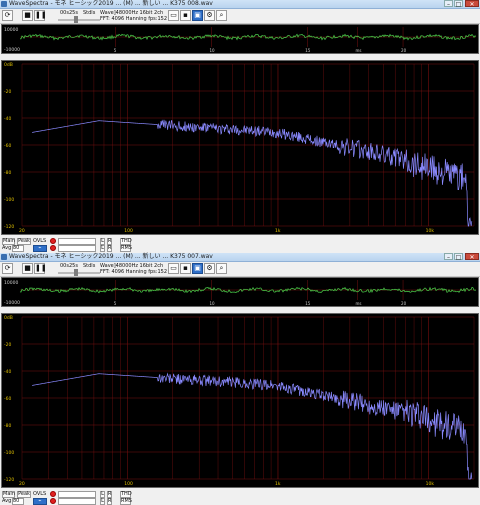 This screenshot has height=505, width=480. I want to click on spec-x-tick-label: 1k, so click(278, 231).